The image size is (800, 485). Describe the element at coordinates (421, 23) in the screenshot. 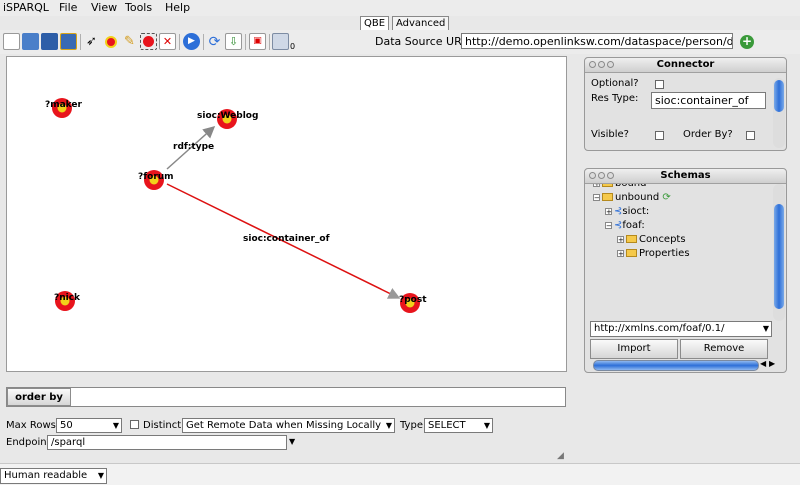

I see `tab-advanced: Advanced` at that location.